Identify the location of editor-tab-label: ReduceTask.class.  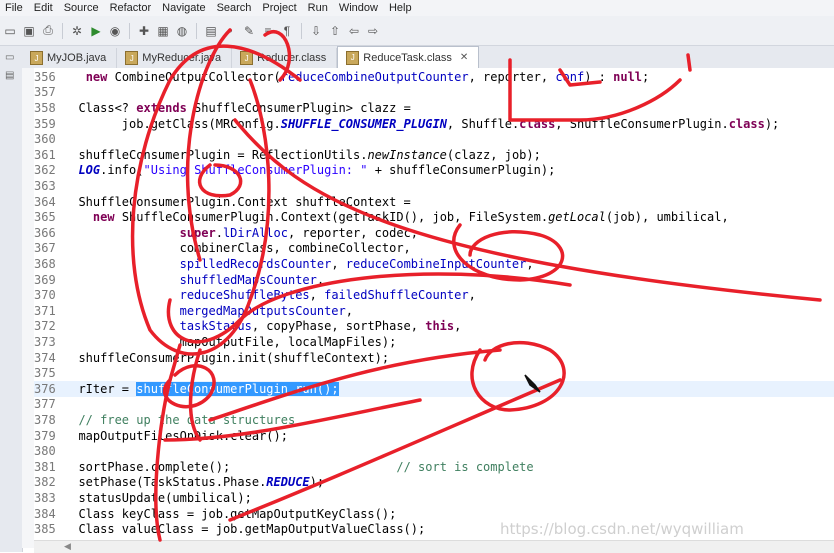
(407, 57).